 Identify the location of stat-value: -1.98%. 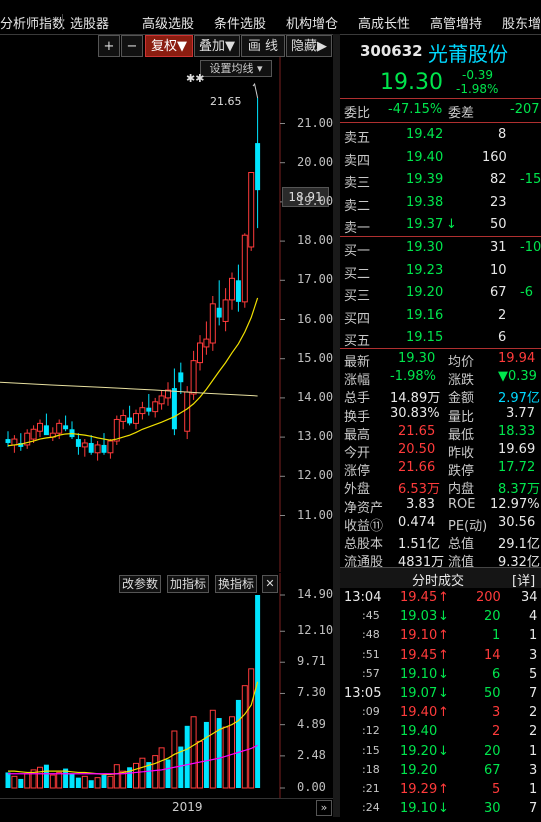
(413, 377).